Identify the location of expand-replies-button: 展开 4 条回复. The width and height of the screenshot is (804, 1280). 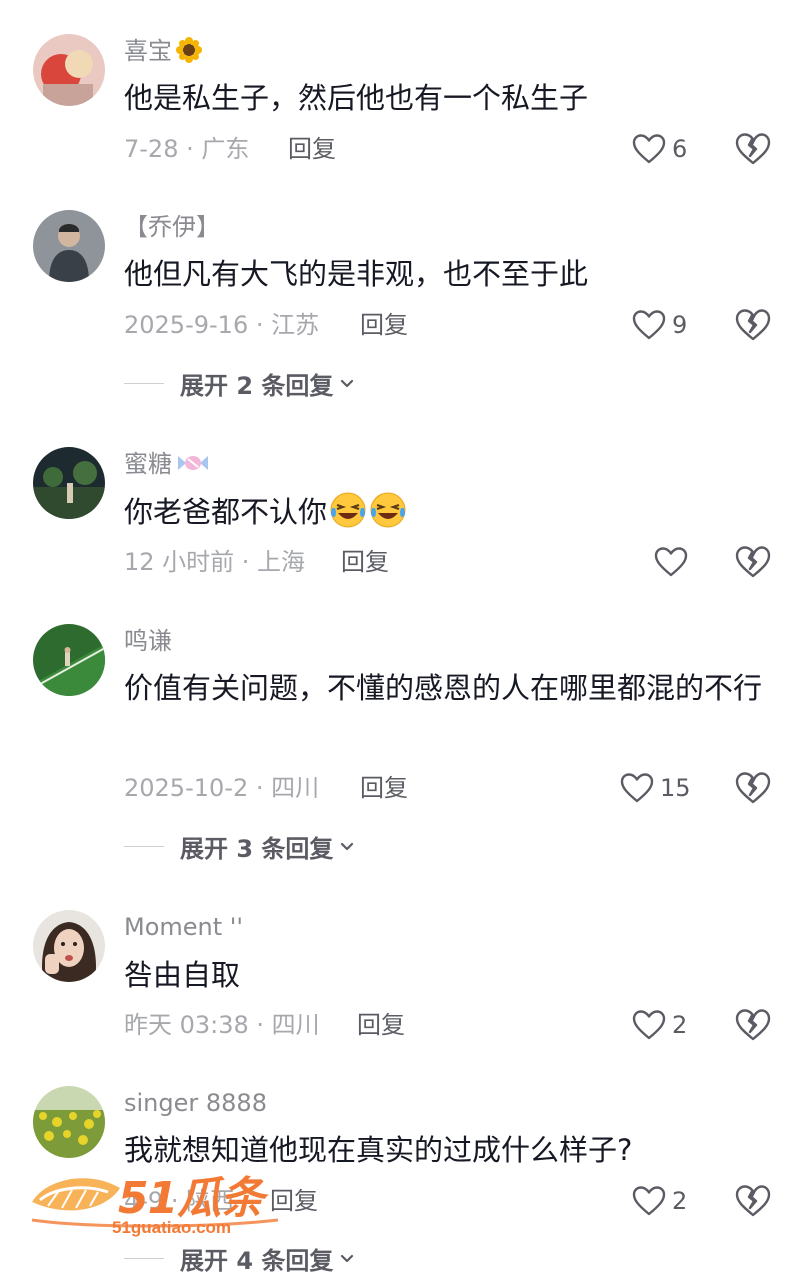
(239, 1258).